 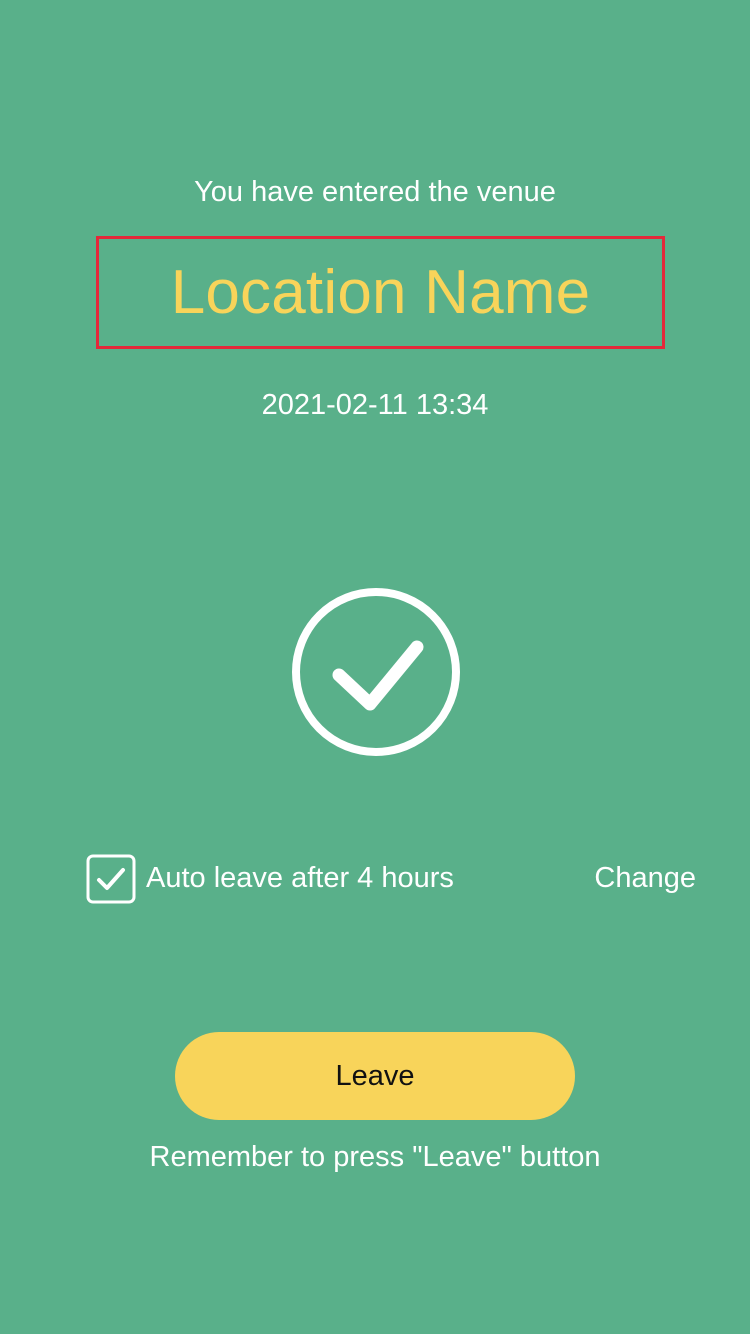 What do you see at coordinates (300, 878) in the screenshot?
I see `auto-leave-label: Auto leave after 4 hours` at bounding box center [300, 878].